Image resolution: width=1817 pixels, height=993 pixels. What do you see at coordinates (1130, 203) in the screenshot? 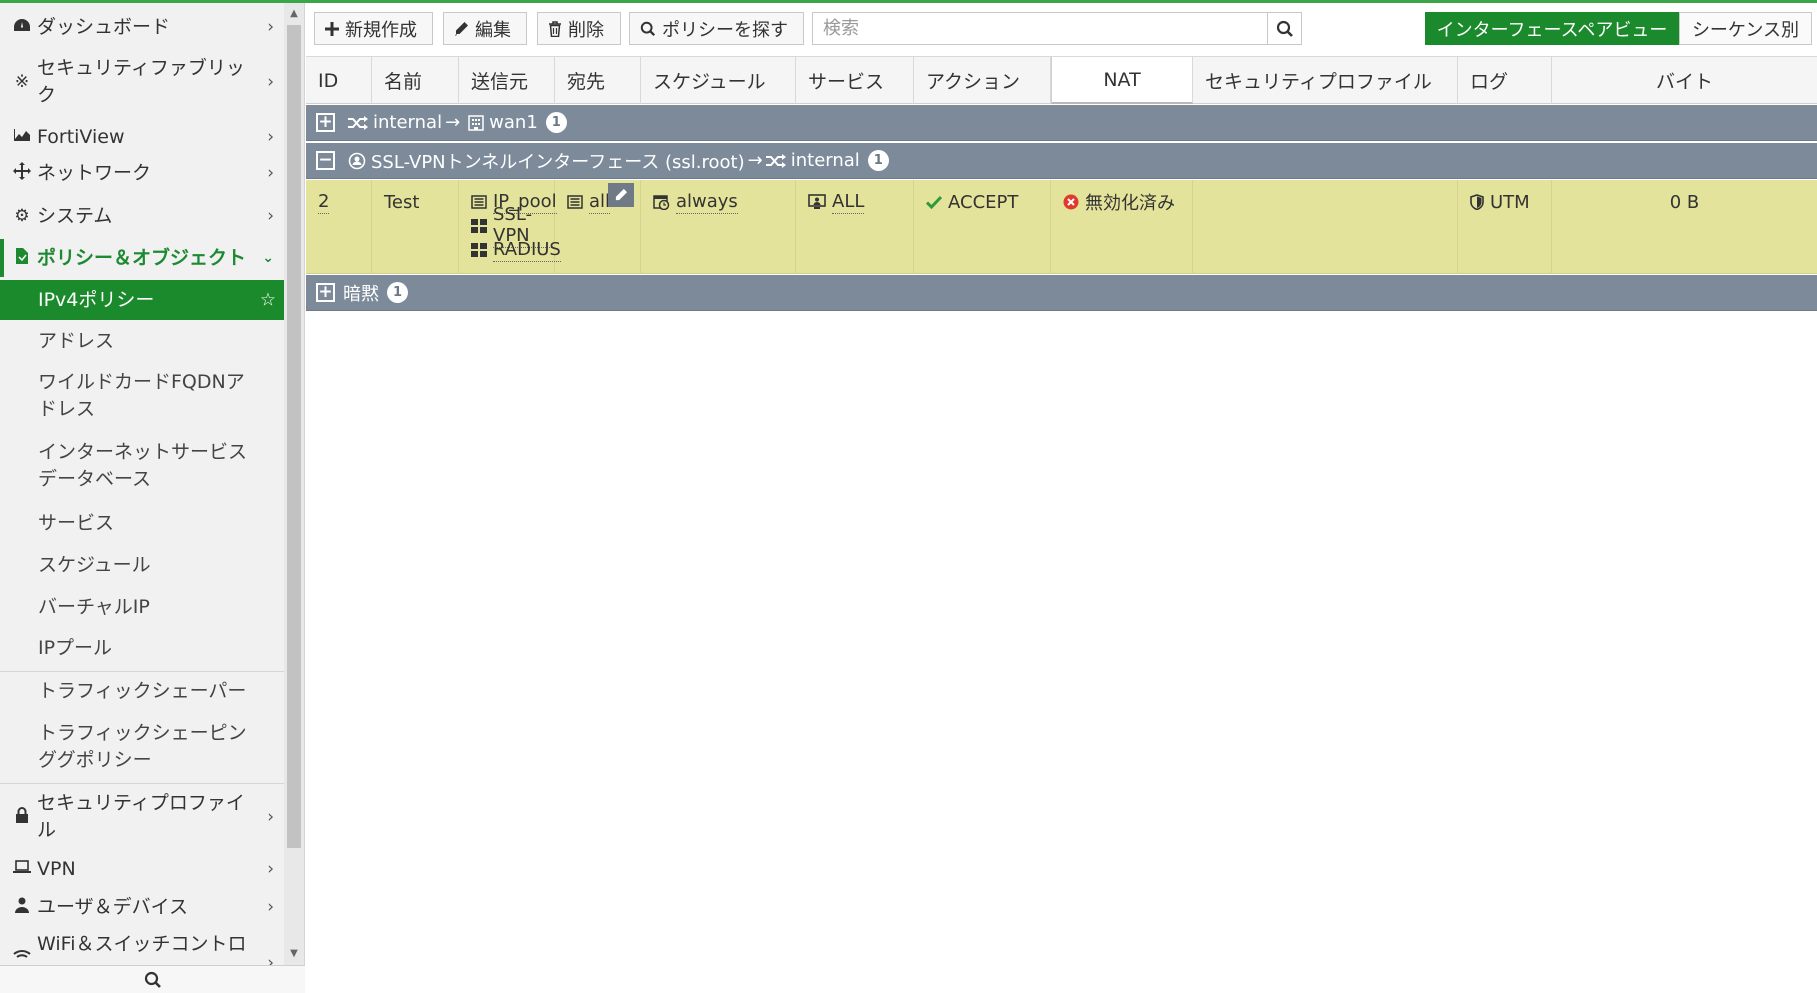
I see `nat-value: 無効化済み` at bounding box center [1130, 203].